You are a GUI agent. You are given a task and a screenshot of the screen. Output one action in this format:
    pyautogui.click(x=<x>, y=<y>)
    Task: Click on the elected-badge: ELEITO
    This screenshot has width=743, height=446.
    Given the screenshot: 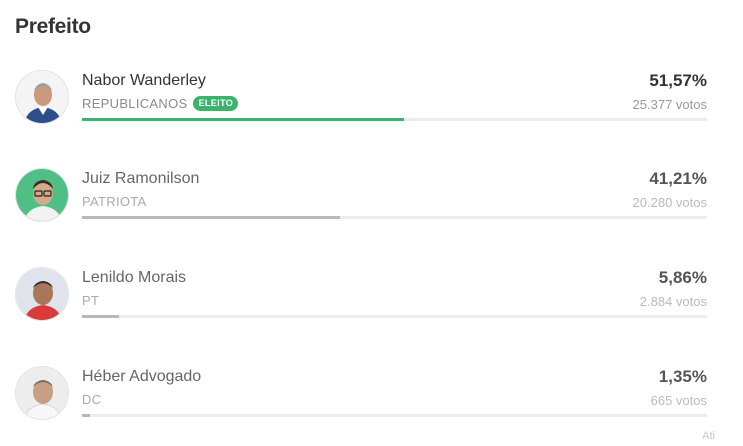 What is the action you would take?
    pyautogui.click(x=216, y=103)
    